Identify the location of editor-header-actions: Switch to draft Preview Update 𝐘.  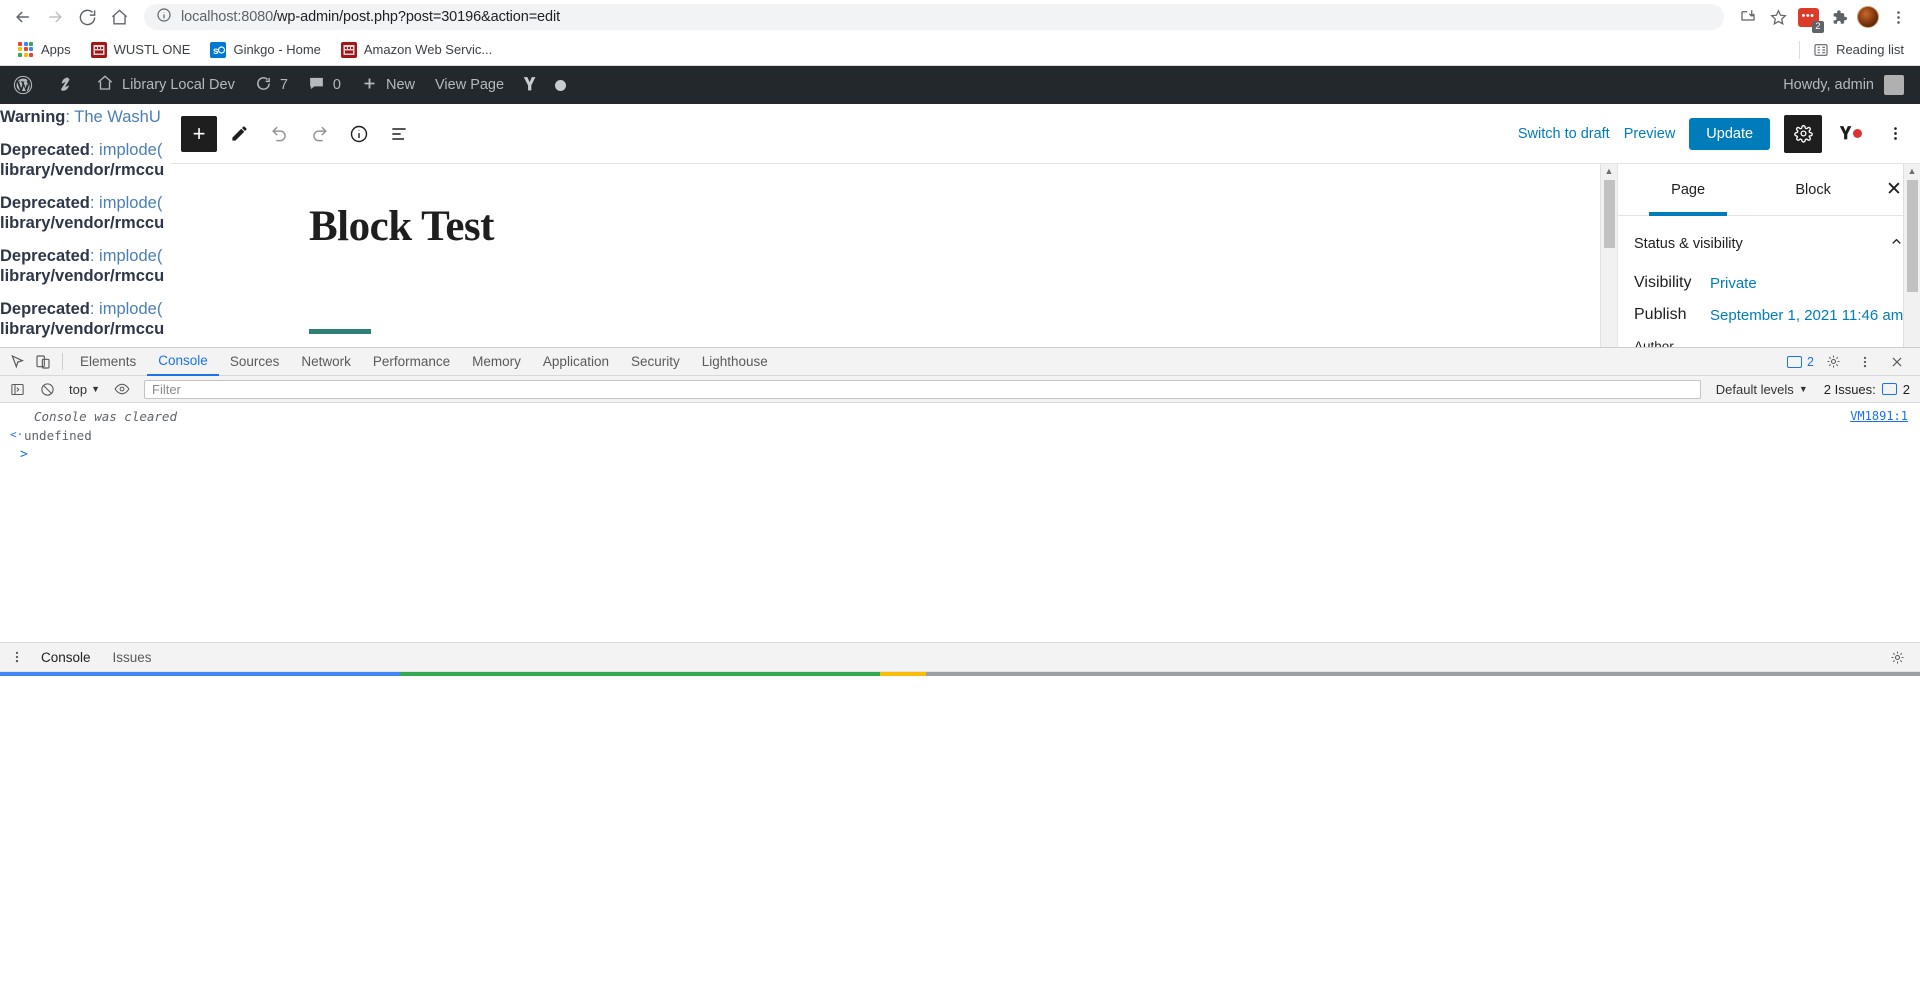
(1714, 133).